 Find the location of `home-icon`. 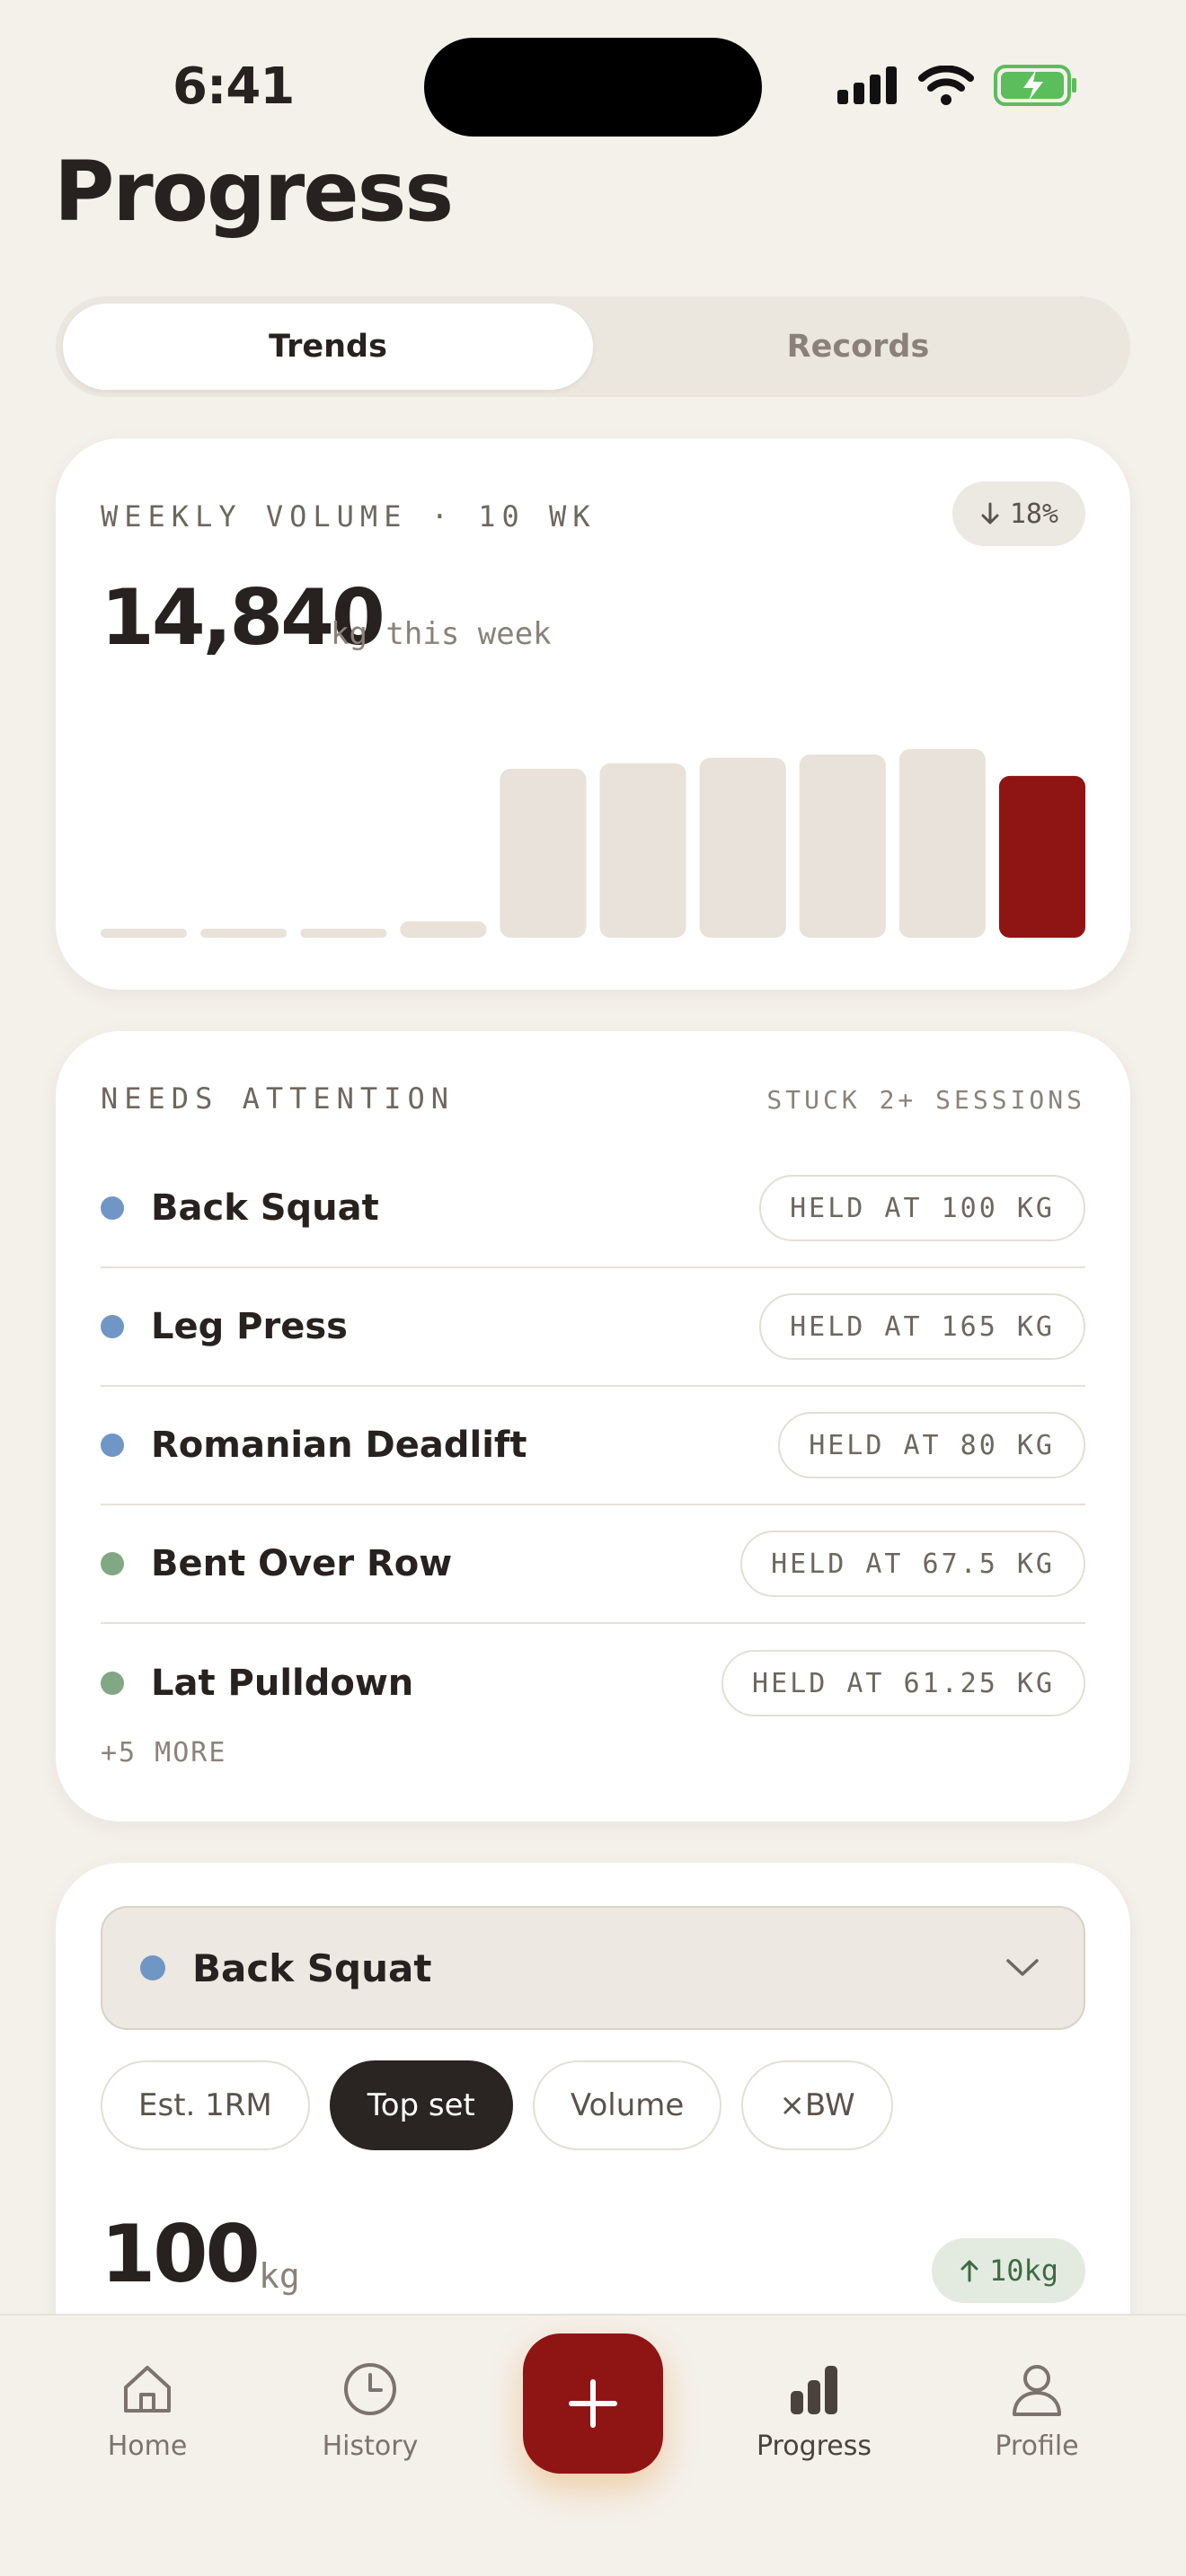

home-icon is located at coordinates (147, 2389).